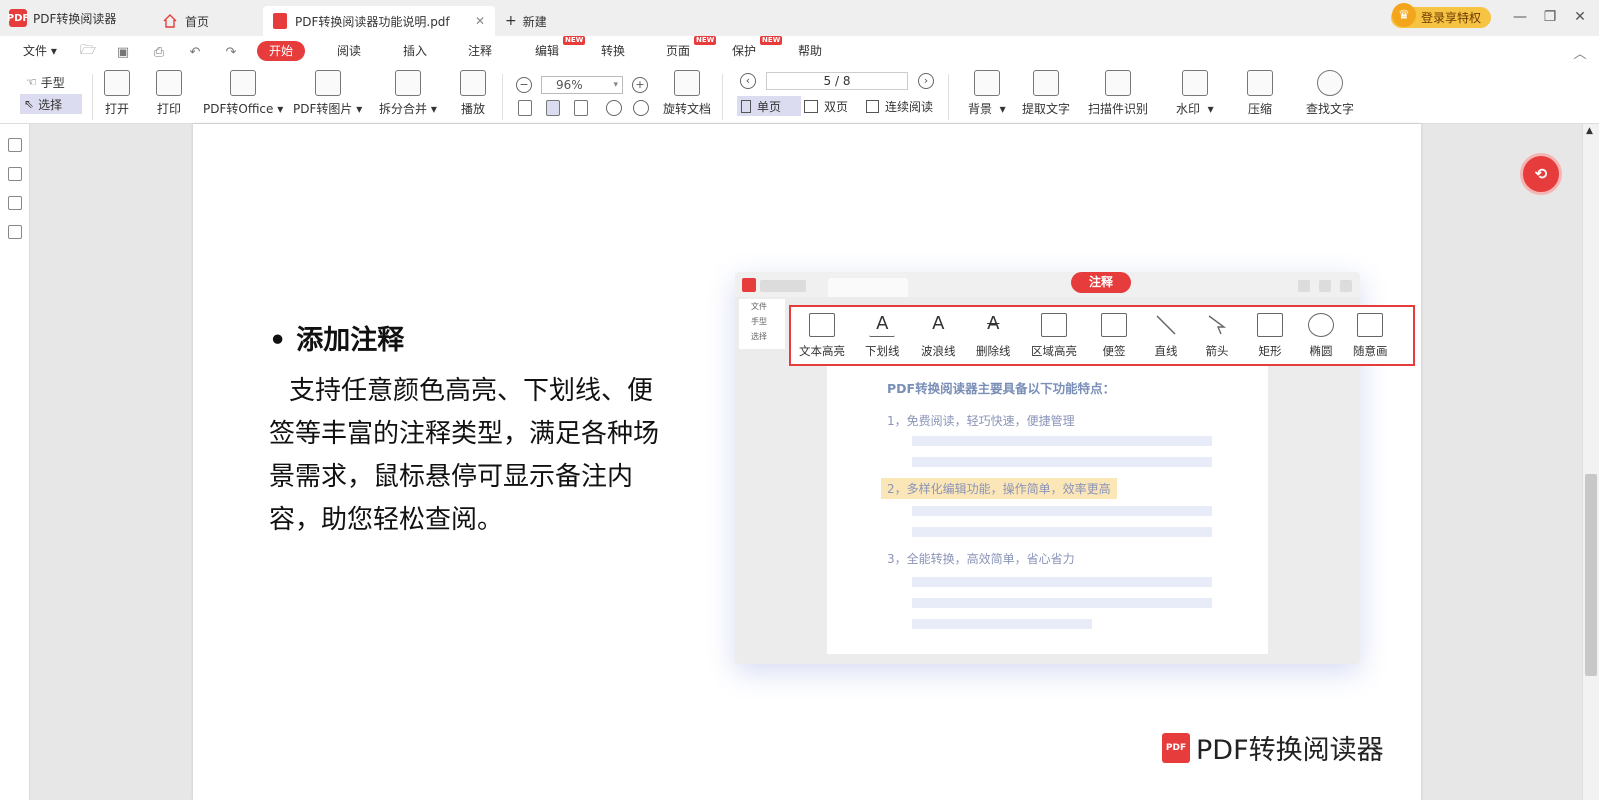 Image resolution: width=1599 pixels, height=800 pixels. I want to click on vertical-scrollbar: ▲, so click(1590, 462).